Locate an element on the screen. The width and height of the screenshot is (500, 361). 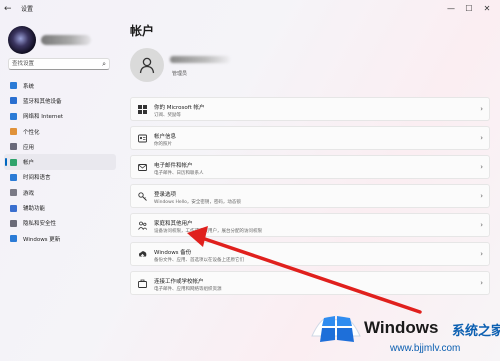
card-subtitle: 备份文件、应用、首选项以在设备上还原它们 is located at coordinates (199, 260).